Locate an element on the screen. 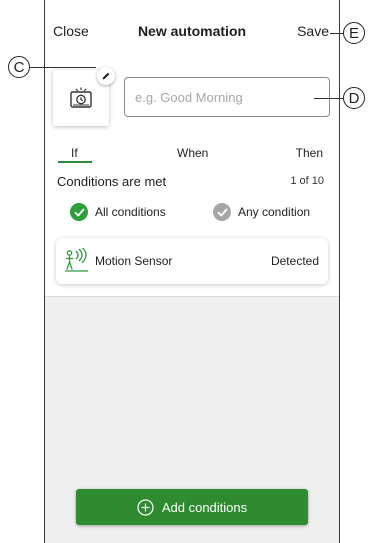 Image resolution: width=369 pixels, height=543 pixels. edit-icon-button is located at coordinates (106, 76).